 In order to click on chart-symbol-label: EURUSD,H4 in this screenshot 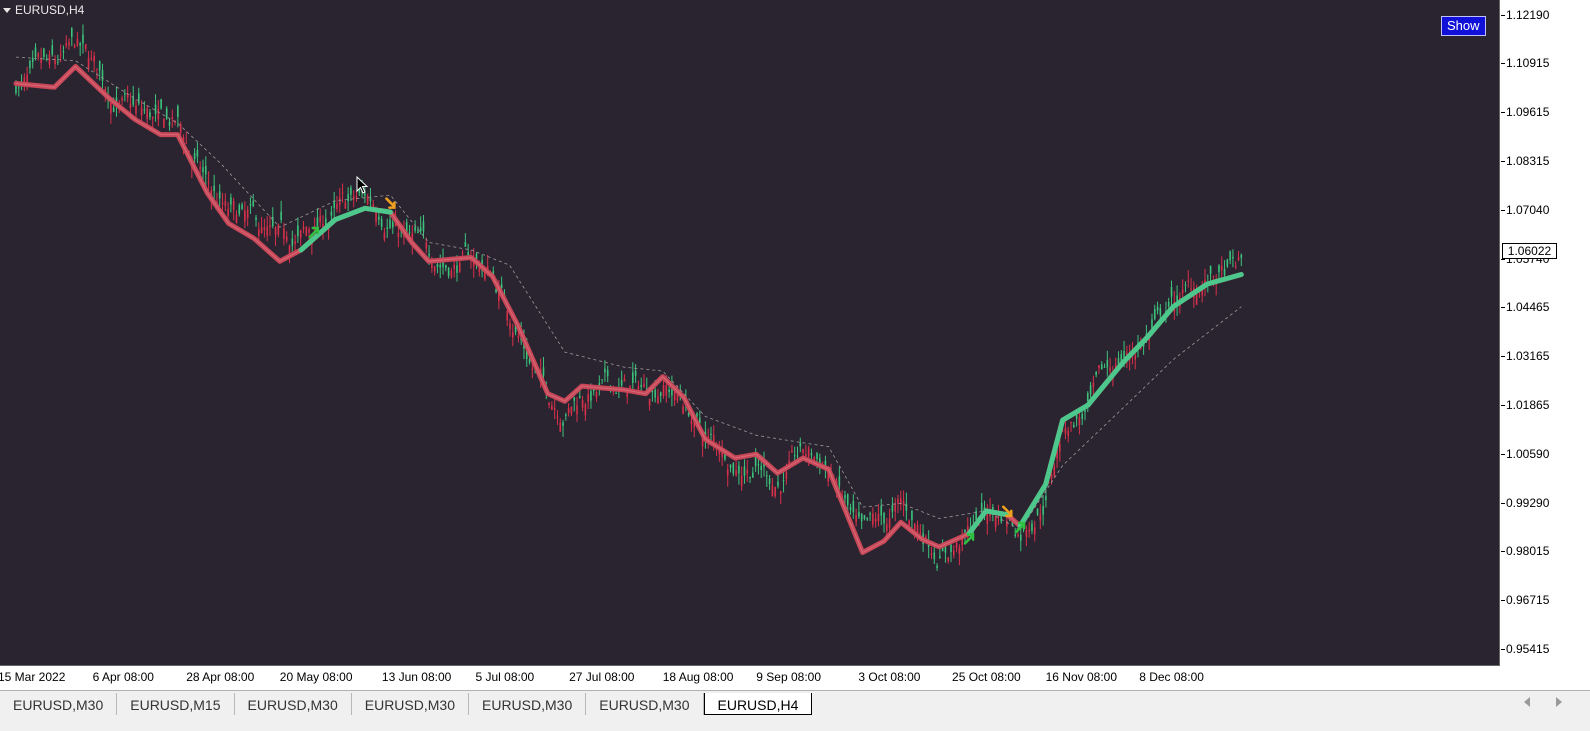, I will do `click(43, 10)`.